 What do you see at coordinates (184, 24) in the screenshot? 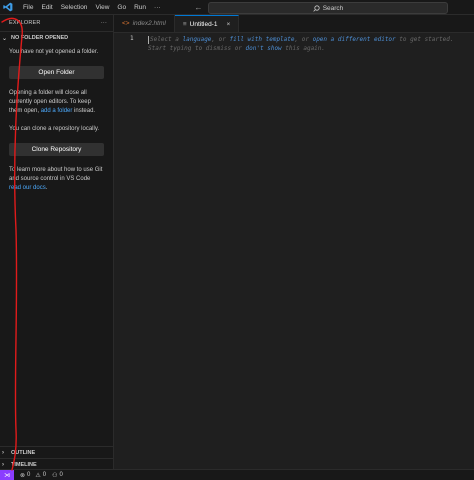
I see `file-icon: ≡` at bounding box center [184, 24].